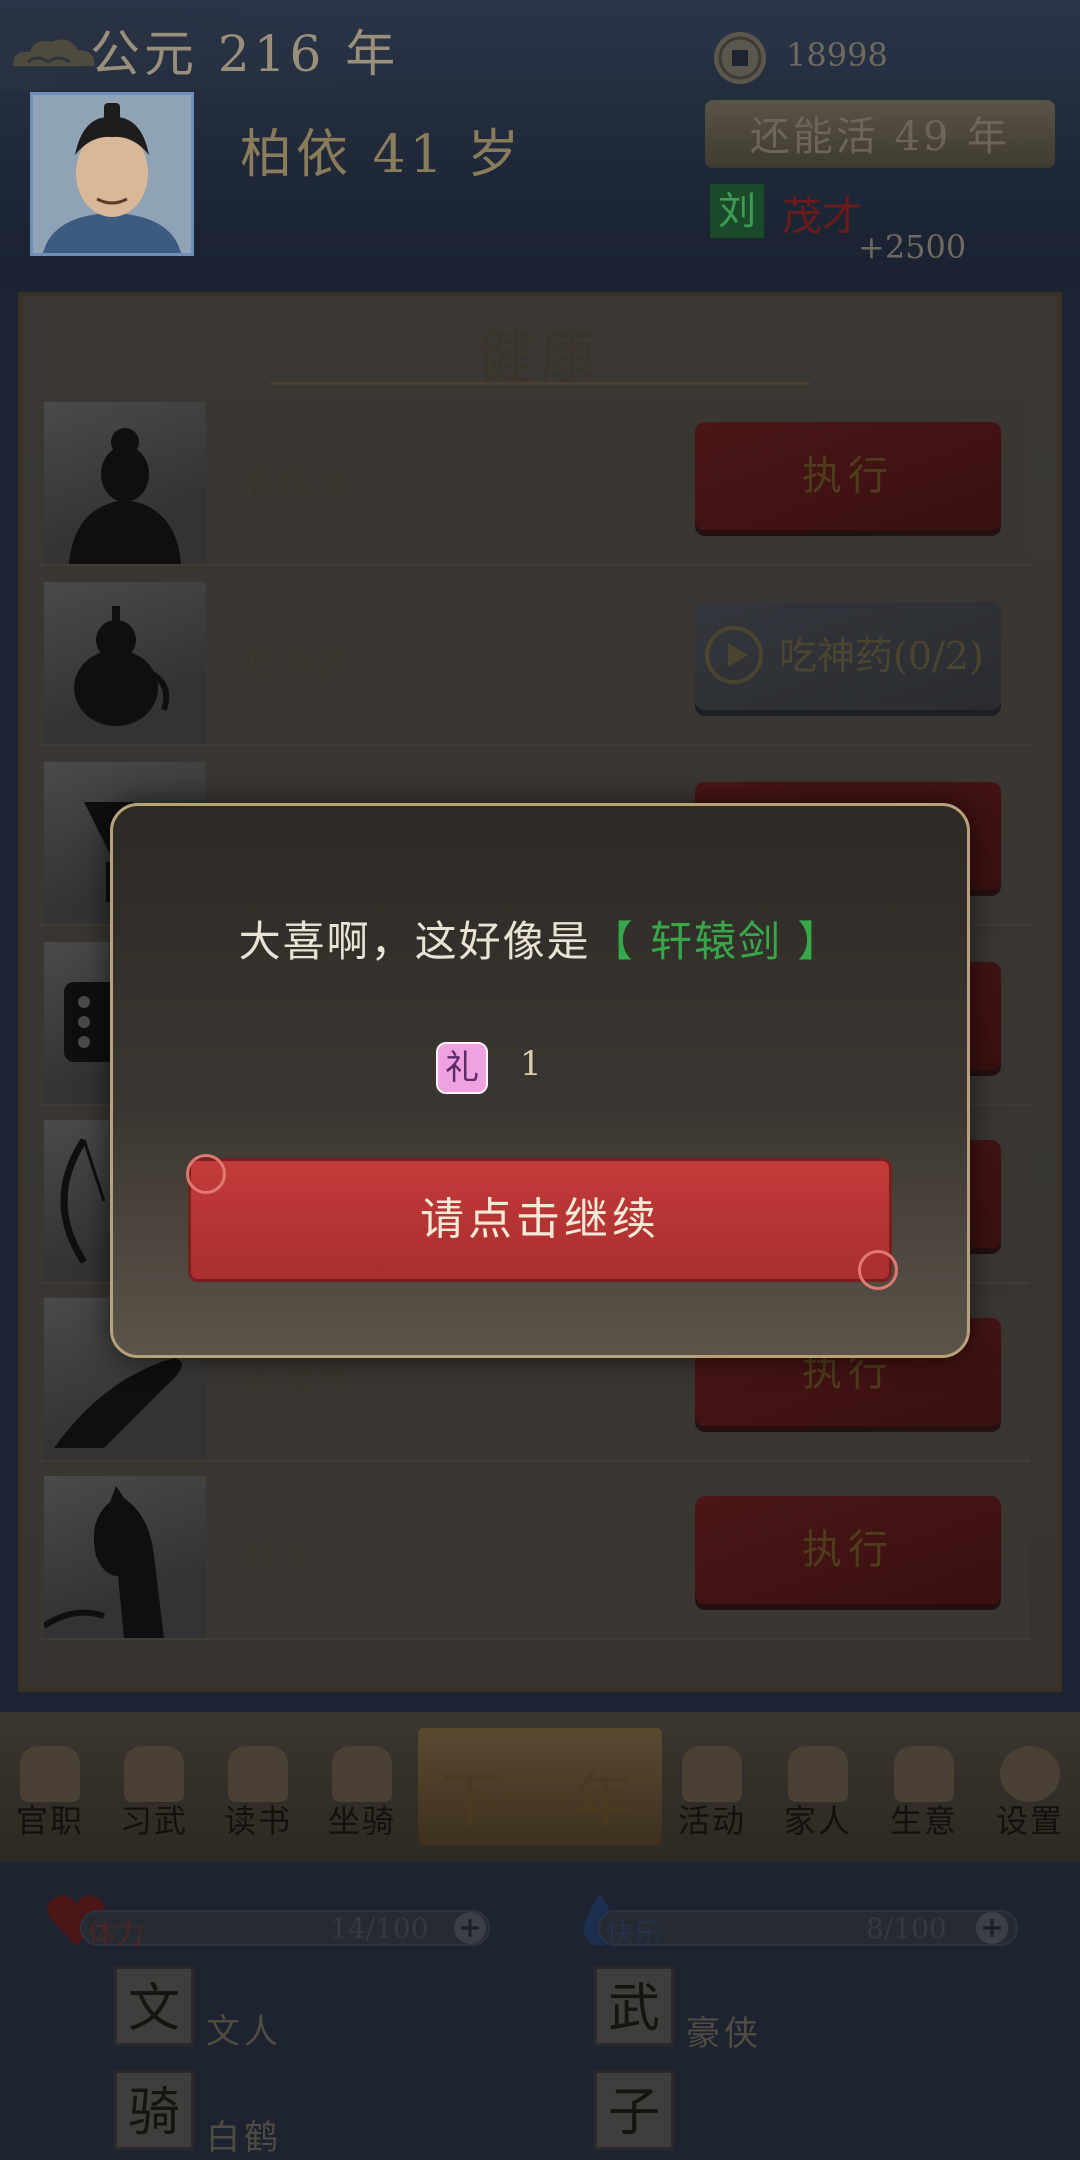 The image size is (1080, 2160). Describe the element at coordinates (912, 247) in the screenshot. I see `bonus-label: +2500` at that location.